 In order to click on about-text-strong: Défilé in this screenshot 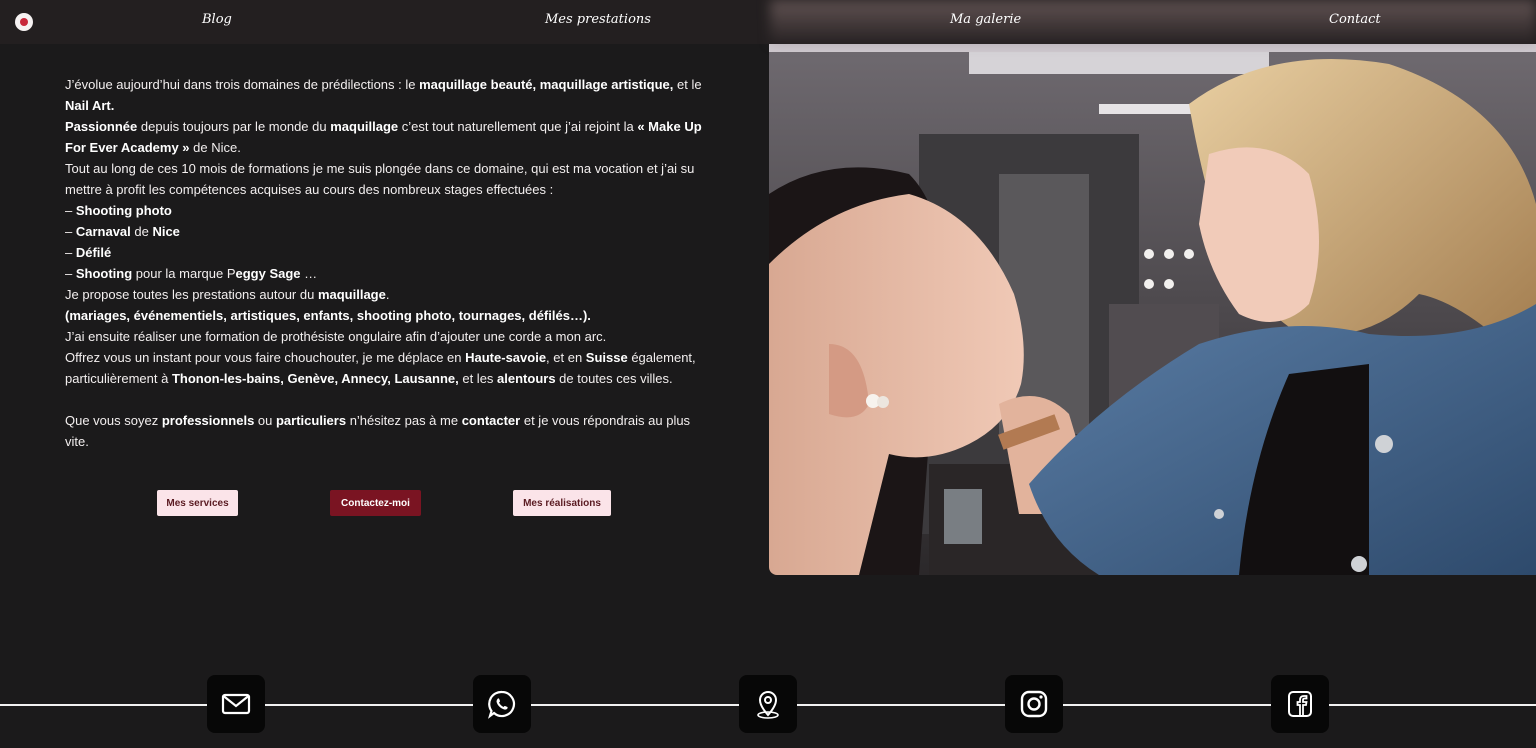, I will do `click(93, 252)`.